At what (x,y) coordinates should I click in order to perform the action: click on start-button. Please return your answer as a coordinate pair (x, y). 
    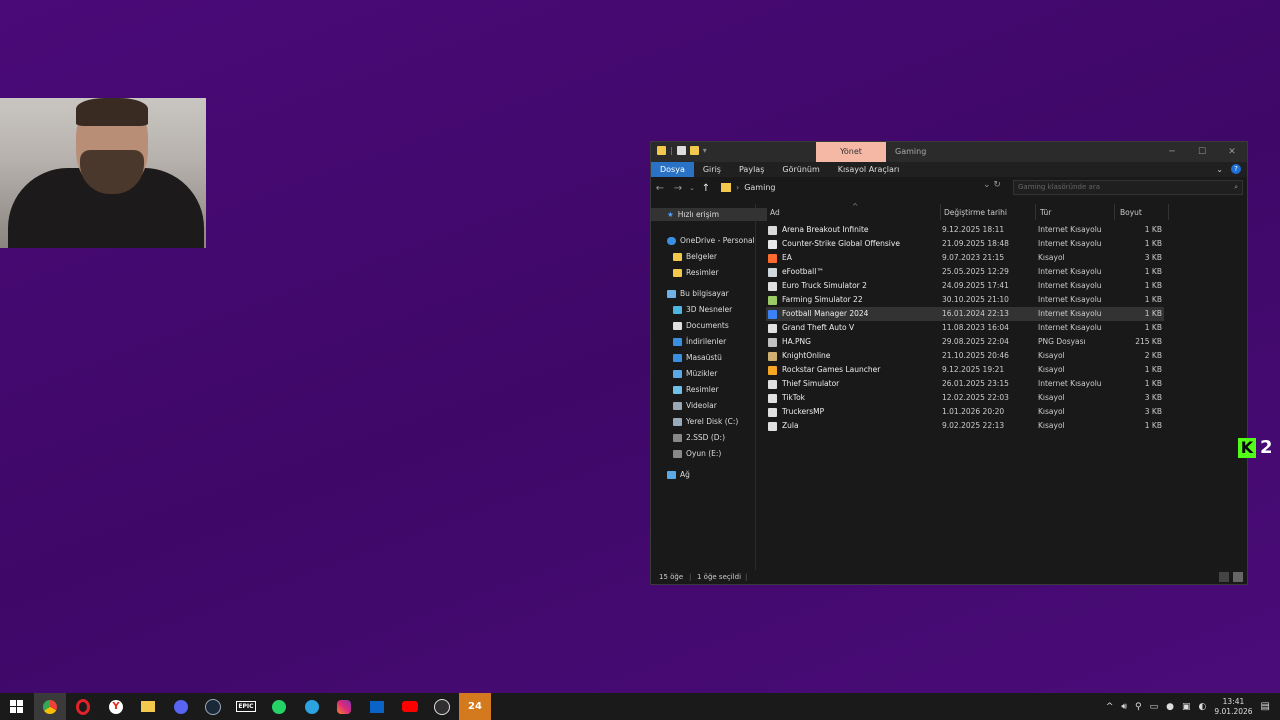
    Looking at the image, I should click on (16, 706).